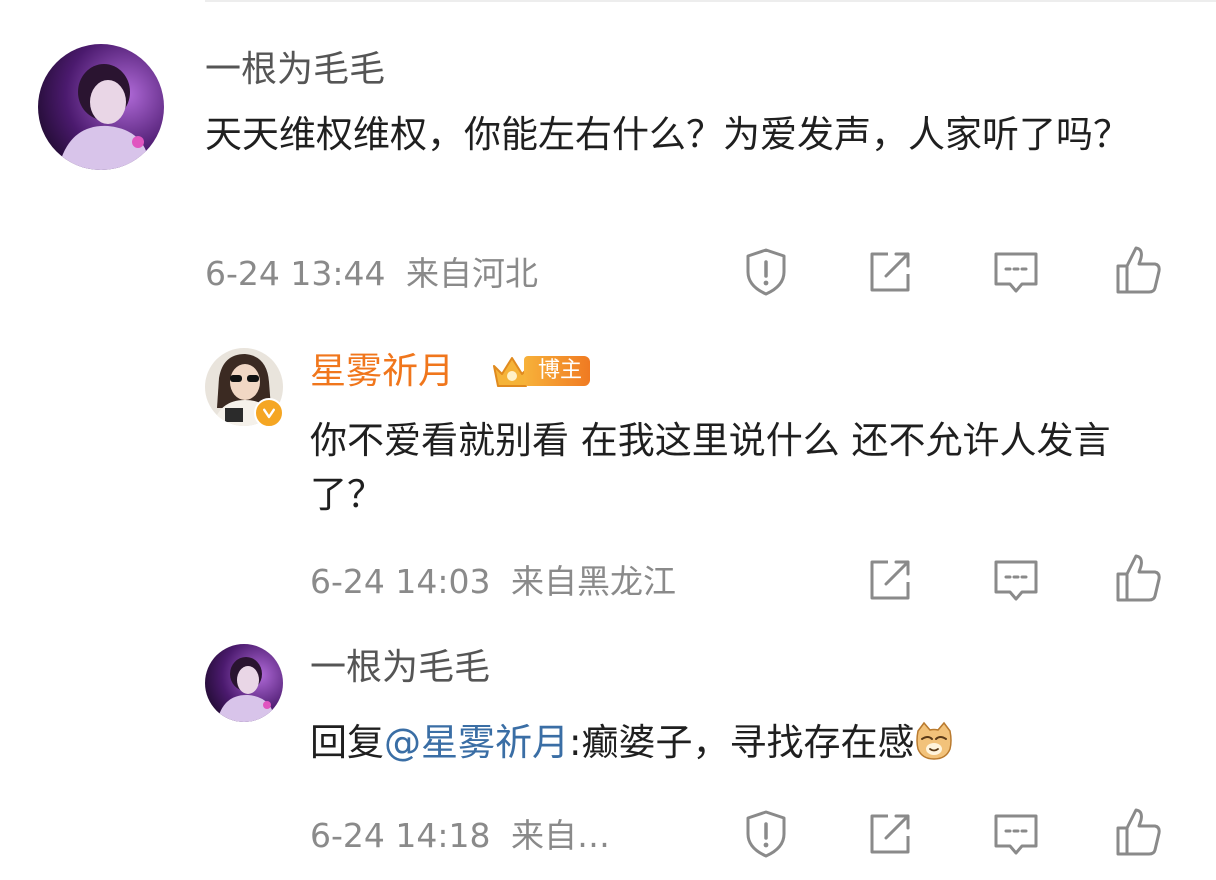 The image size is (1216, 880). Describe the element at coordinates (400, 581) in the screenshot. I see `timestamp: 6-24 14:03` at that location.